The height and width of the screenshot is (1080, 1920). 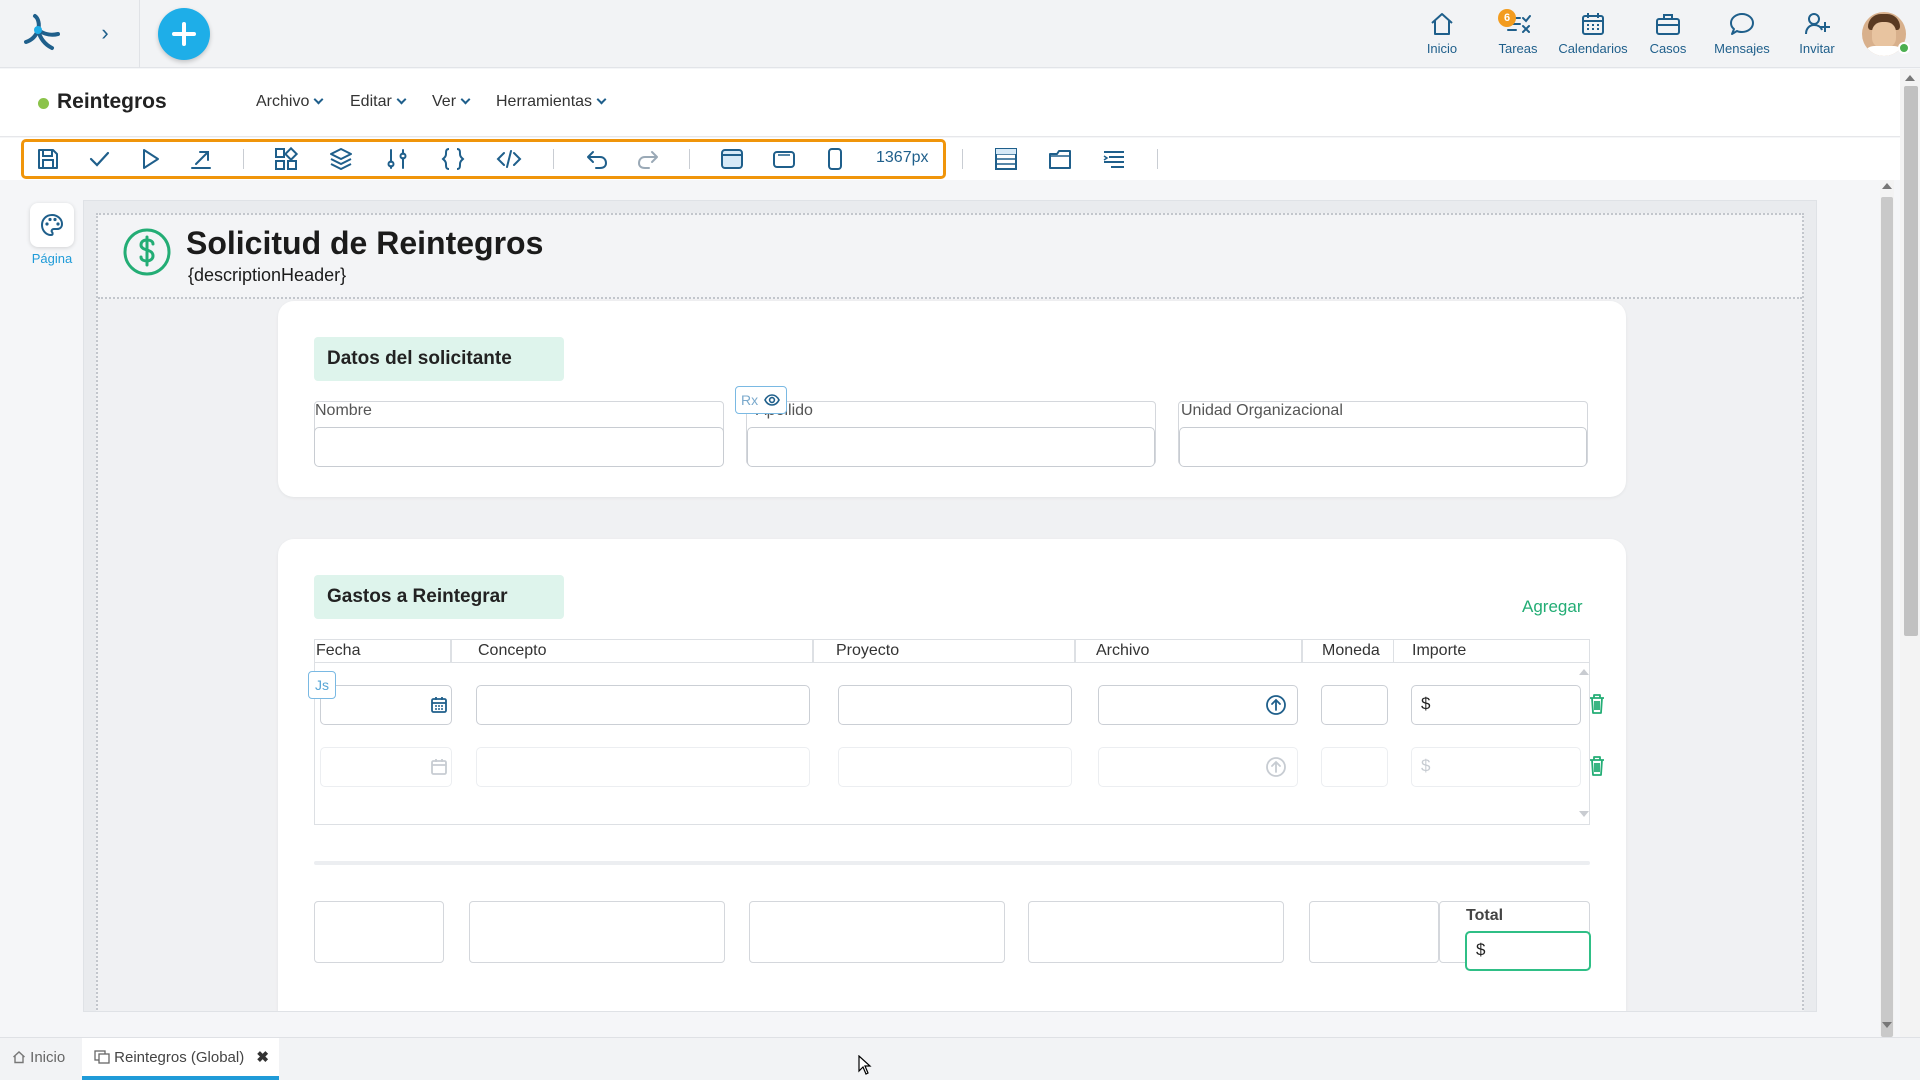 I want to click on tab-label: Reintegros (Global), so click(x=179, y=1057).